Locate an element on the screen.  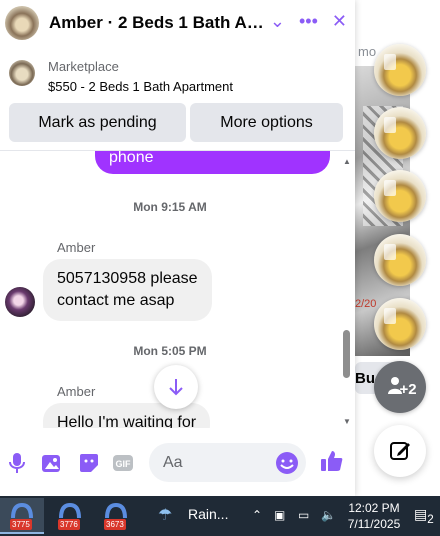
sent-message: phone is located at coordinates (212, 162).